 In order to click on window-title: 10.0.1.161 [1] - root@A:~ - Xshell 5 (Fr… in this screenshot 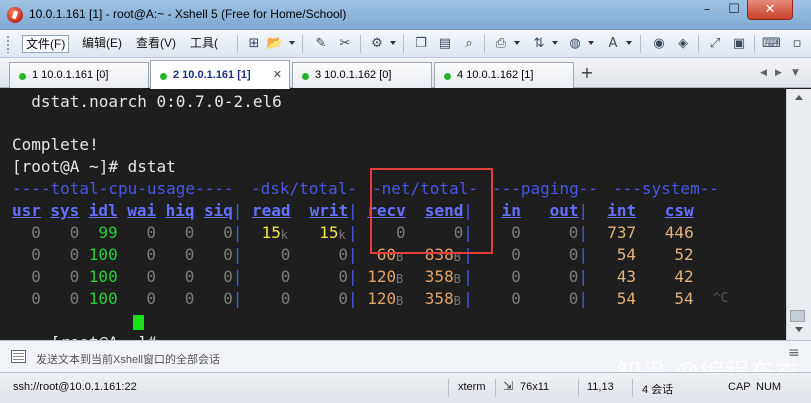, I will do `click(188, 14)`.